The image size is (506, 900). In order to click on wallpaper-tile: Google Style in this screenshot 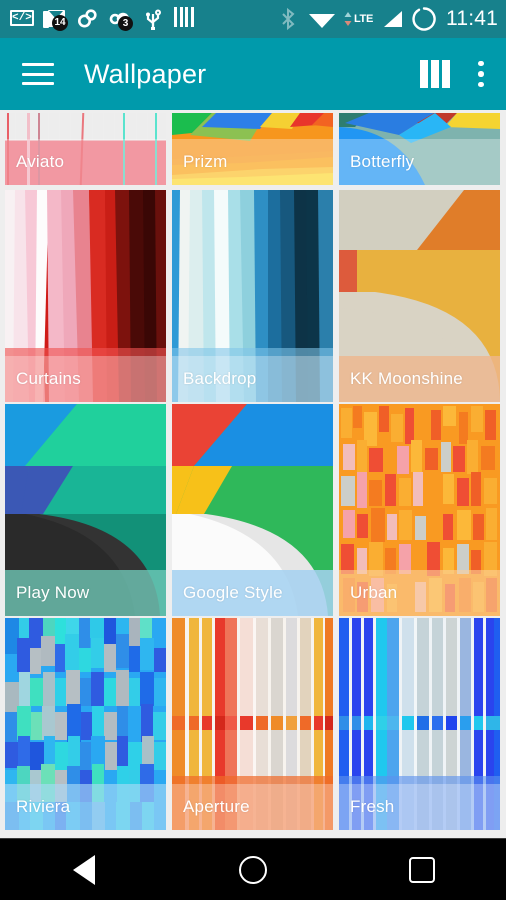, I will do `click(252, 510)`.